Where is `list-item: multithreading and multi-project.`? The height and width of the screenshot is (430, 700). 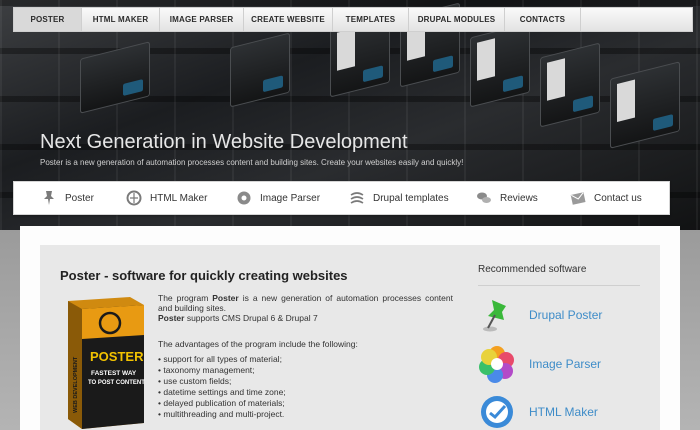 list-item: multithreading and multi-project. is located at coordinates (222, 414).